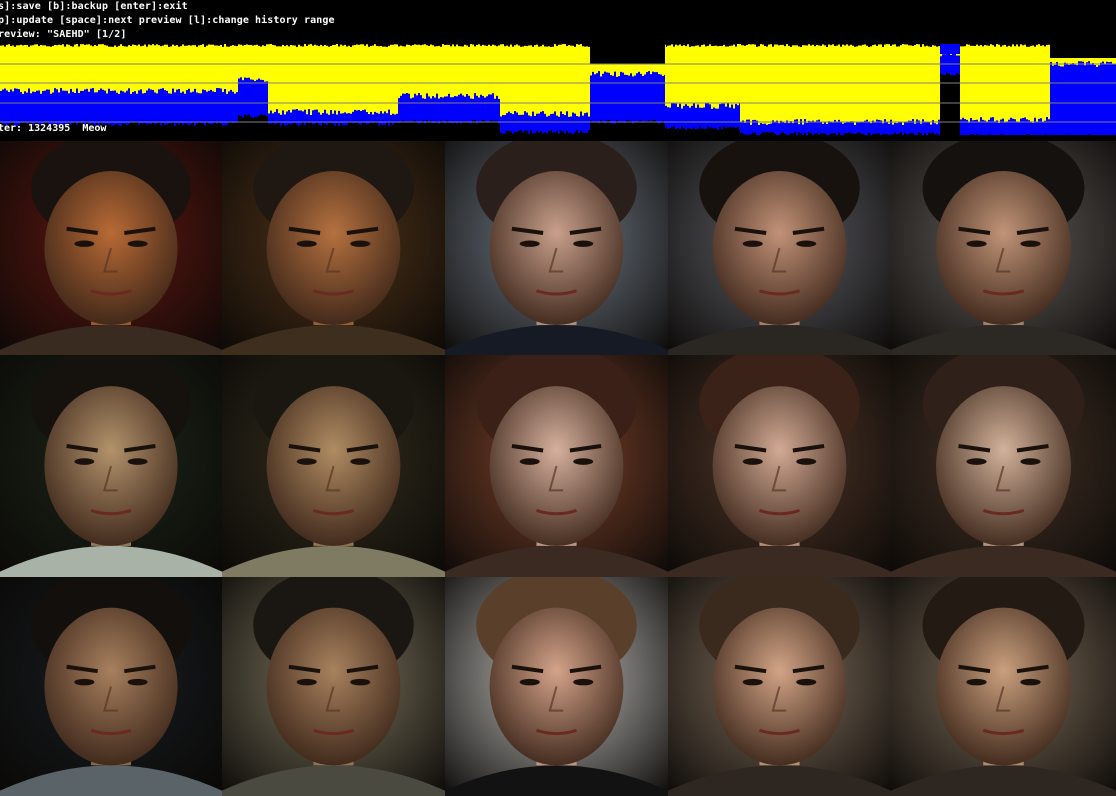 Image resolution: width=1116 pixels, height=796 pixels. What do you see at coordinates (556, 248) in the screenshot?
I see `preview-tile-dst` at bounding box center [556, 248].